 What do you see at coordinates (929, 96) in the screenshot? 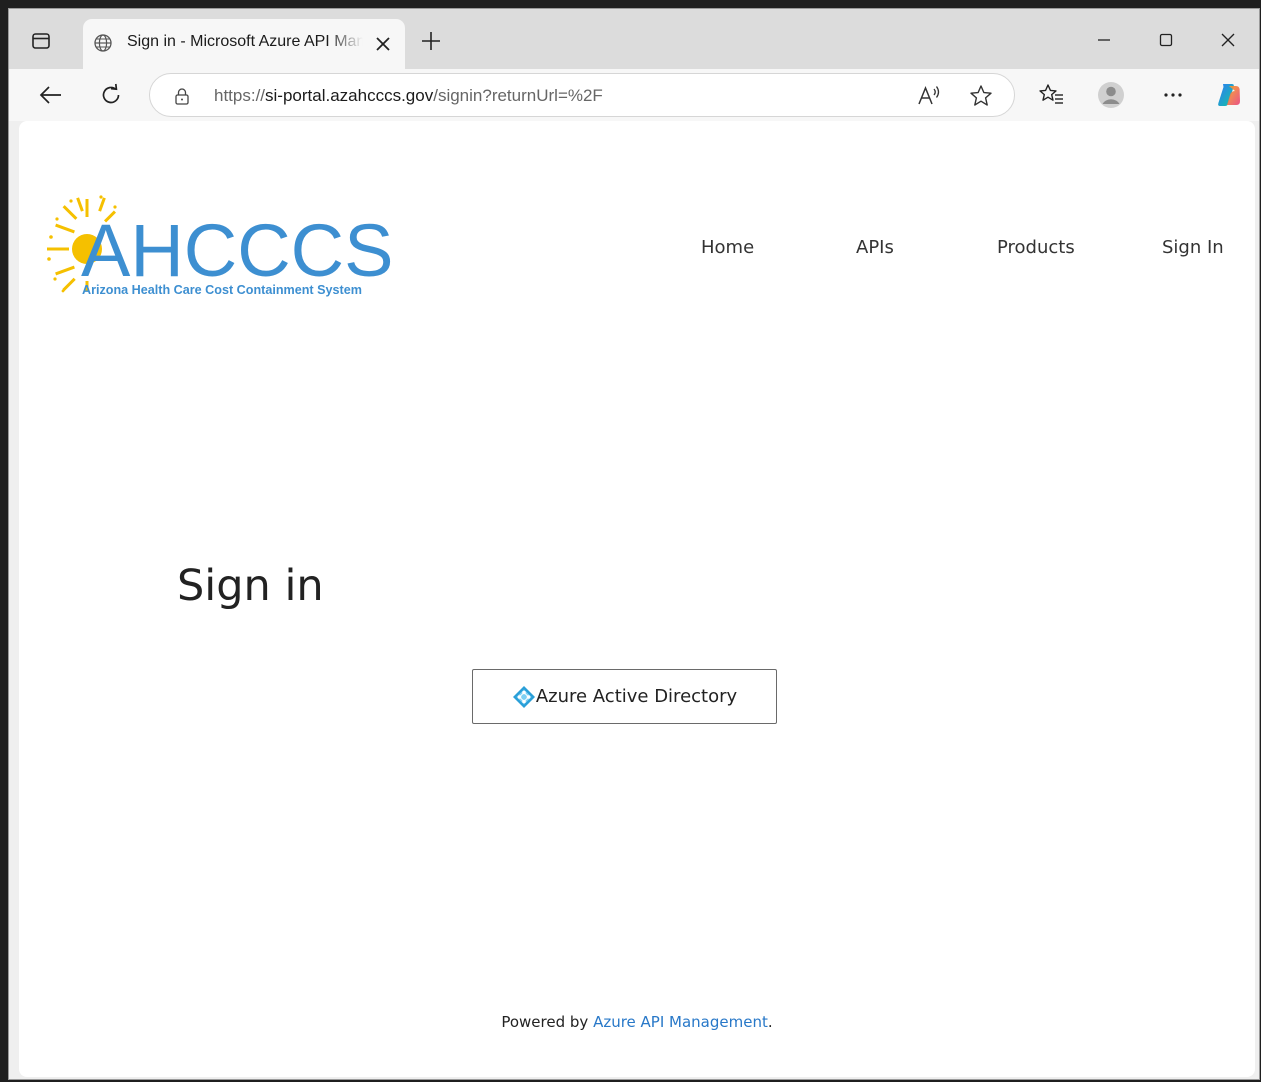
I see `read-aloud-icon` at bounding box center [929, 96].